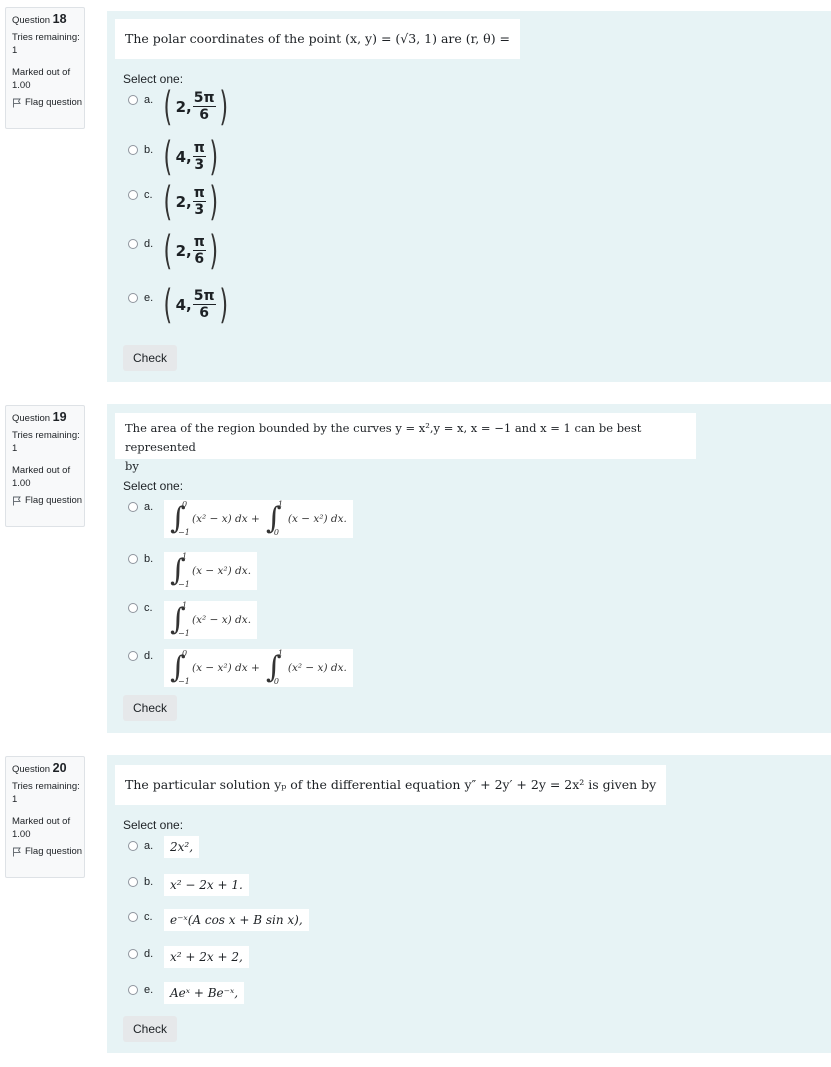 Image resolution: width=831 pixels, height=1067 pixels. I want to click on option-formula: Aeˣ + Be⁻ˣ,, so click(204, 993).